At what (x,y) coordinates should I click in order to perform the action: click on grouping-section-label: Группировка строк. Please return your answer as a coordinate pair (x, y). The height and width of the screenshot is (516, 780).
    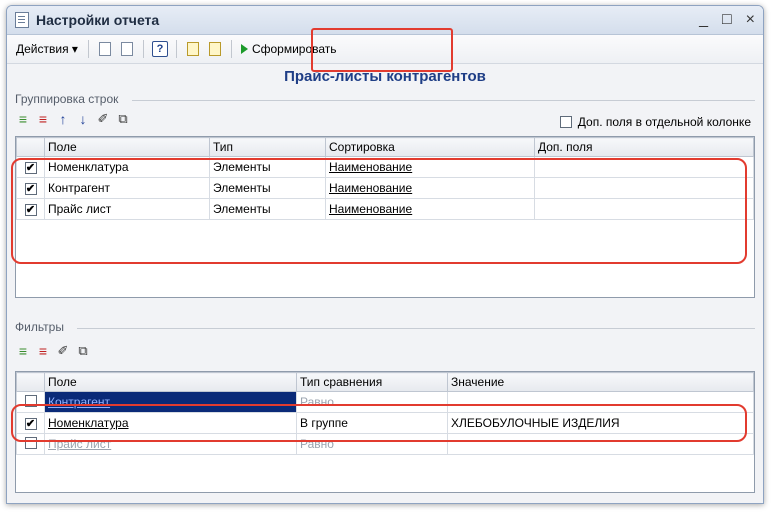
    Looking at the image, I should click on (67, 99).